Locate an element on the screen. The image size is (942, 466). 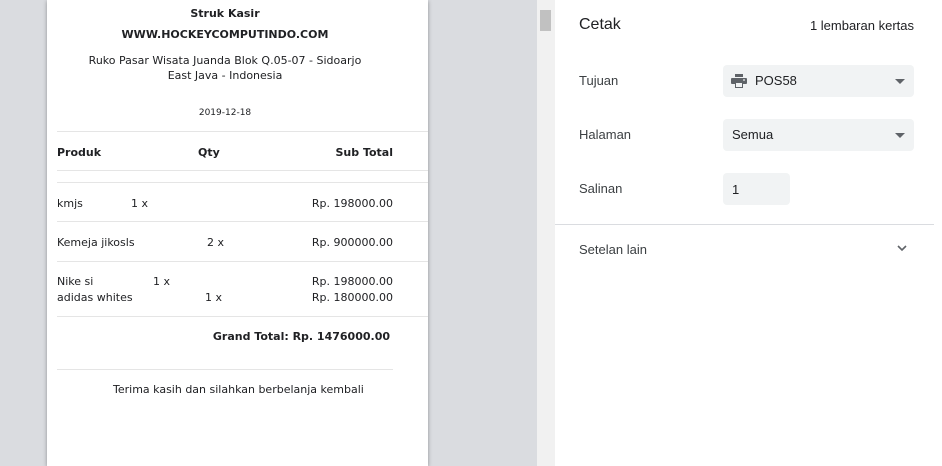
column-header-qty: Qty is located at coordinates (209, 152).